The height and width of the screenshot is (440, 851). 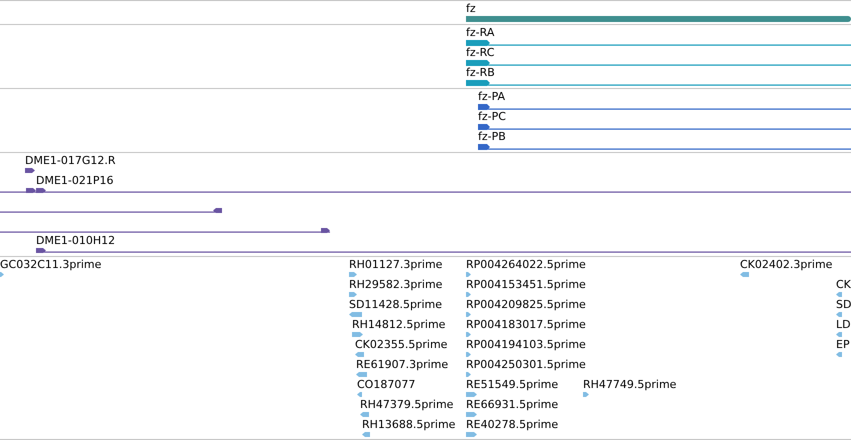 I want to click on feature-label: RP004153451.5prime, so click(x=526, y=284).